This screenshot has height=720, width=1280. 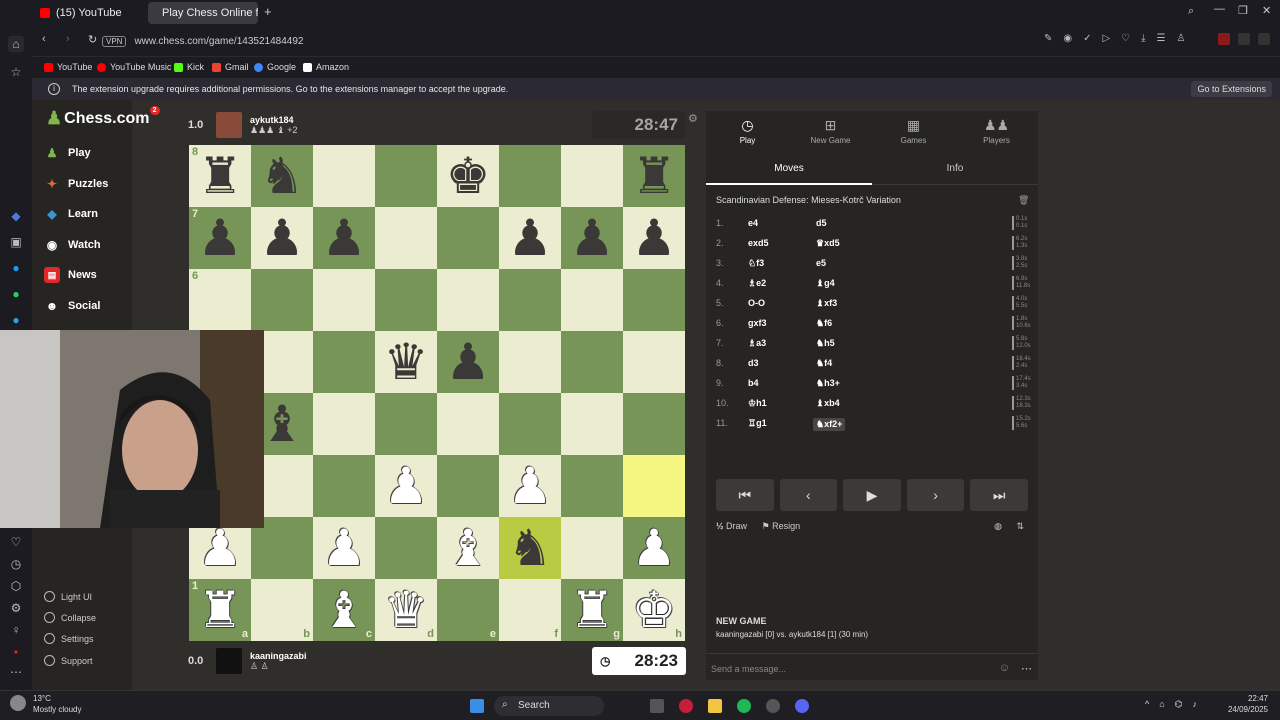 I want to click on black-move: ♞xf2+, so click(x=829, y=424).